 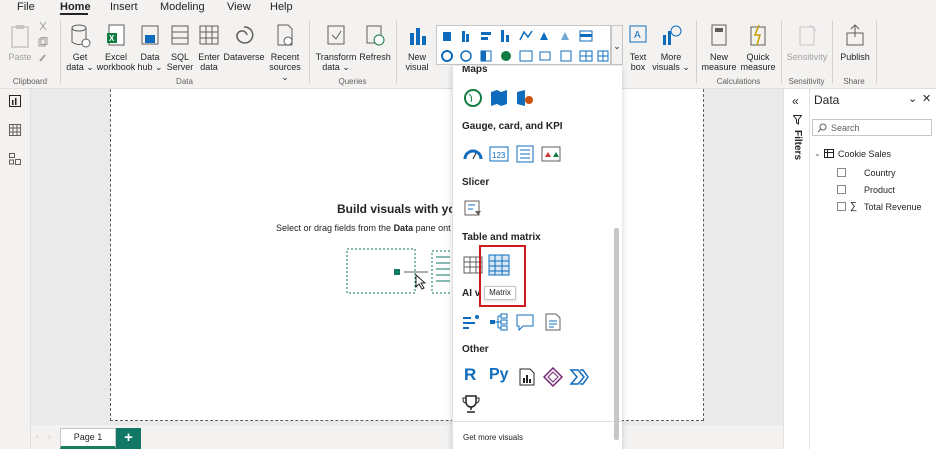 What do you see at coordinates (180, 47) in the screenshot?
I see `sql-server-button: SQL Server` at bounding box center [180, 47].